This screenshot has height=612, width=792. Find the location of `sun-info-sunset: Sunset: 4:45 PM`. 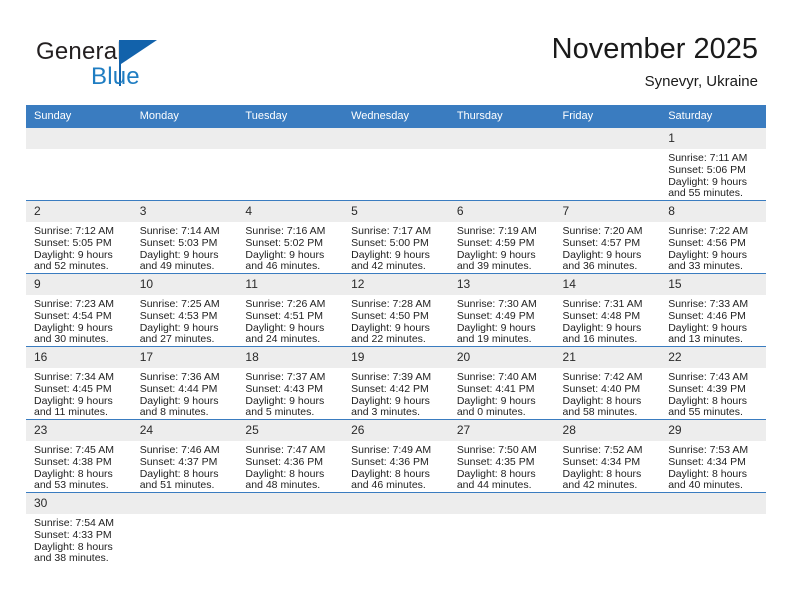

sun-info-sunset: Sunset: 4:45 PM is located at coordinates (73, 388).